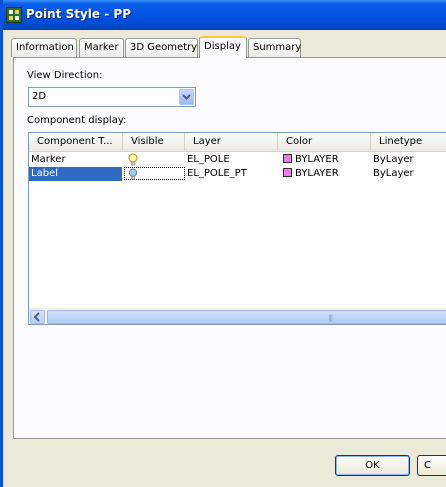 The image size is (446, 487). I want to click on dropdown-button, so click(186, 97).